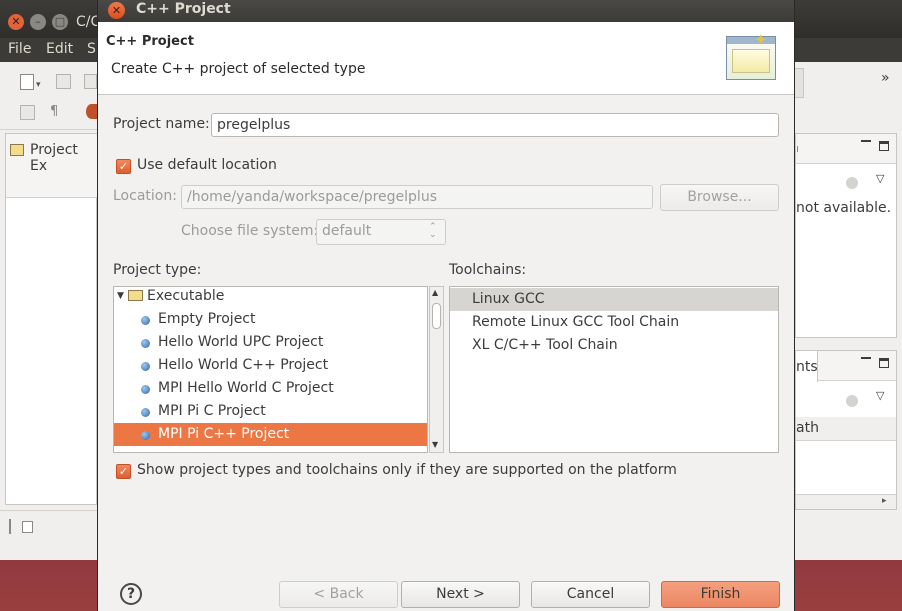 The height and width of the screenshot is (611, 902). What do you see at coordinates (243, 365) in the screenshot?
I see `tree-item-label: Hello World C++ Project` at bounding box center [243, 365].